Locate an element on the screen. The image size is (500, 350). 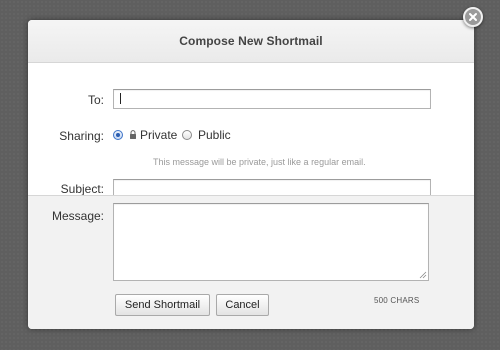
lock-icon is located at coordinates (133, 134).